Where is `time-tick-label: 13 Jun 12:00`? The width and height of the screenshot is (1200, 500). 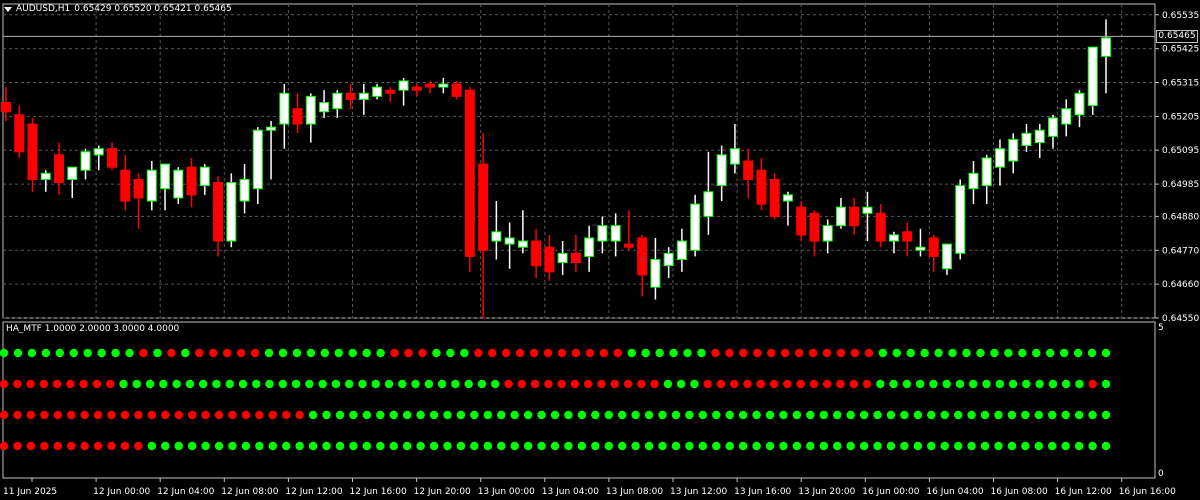 time-tick-label: 13 Jun 12:00 is located at coordinates (698, 492).